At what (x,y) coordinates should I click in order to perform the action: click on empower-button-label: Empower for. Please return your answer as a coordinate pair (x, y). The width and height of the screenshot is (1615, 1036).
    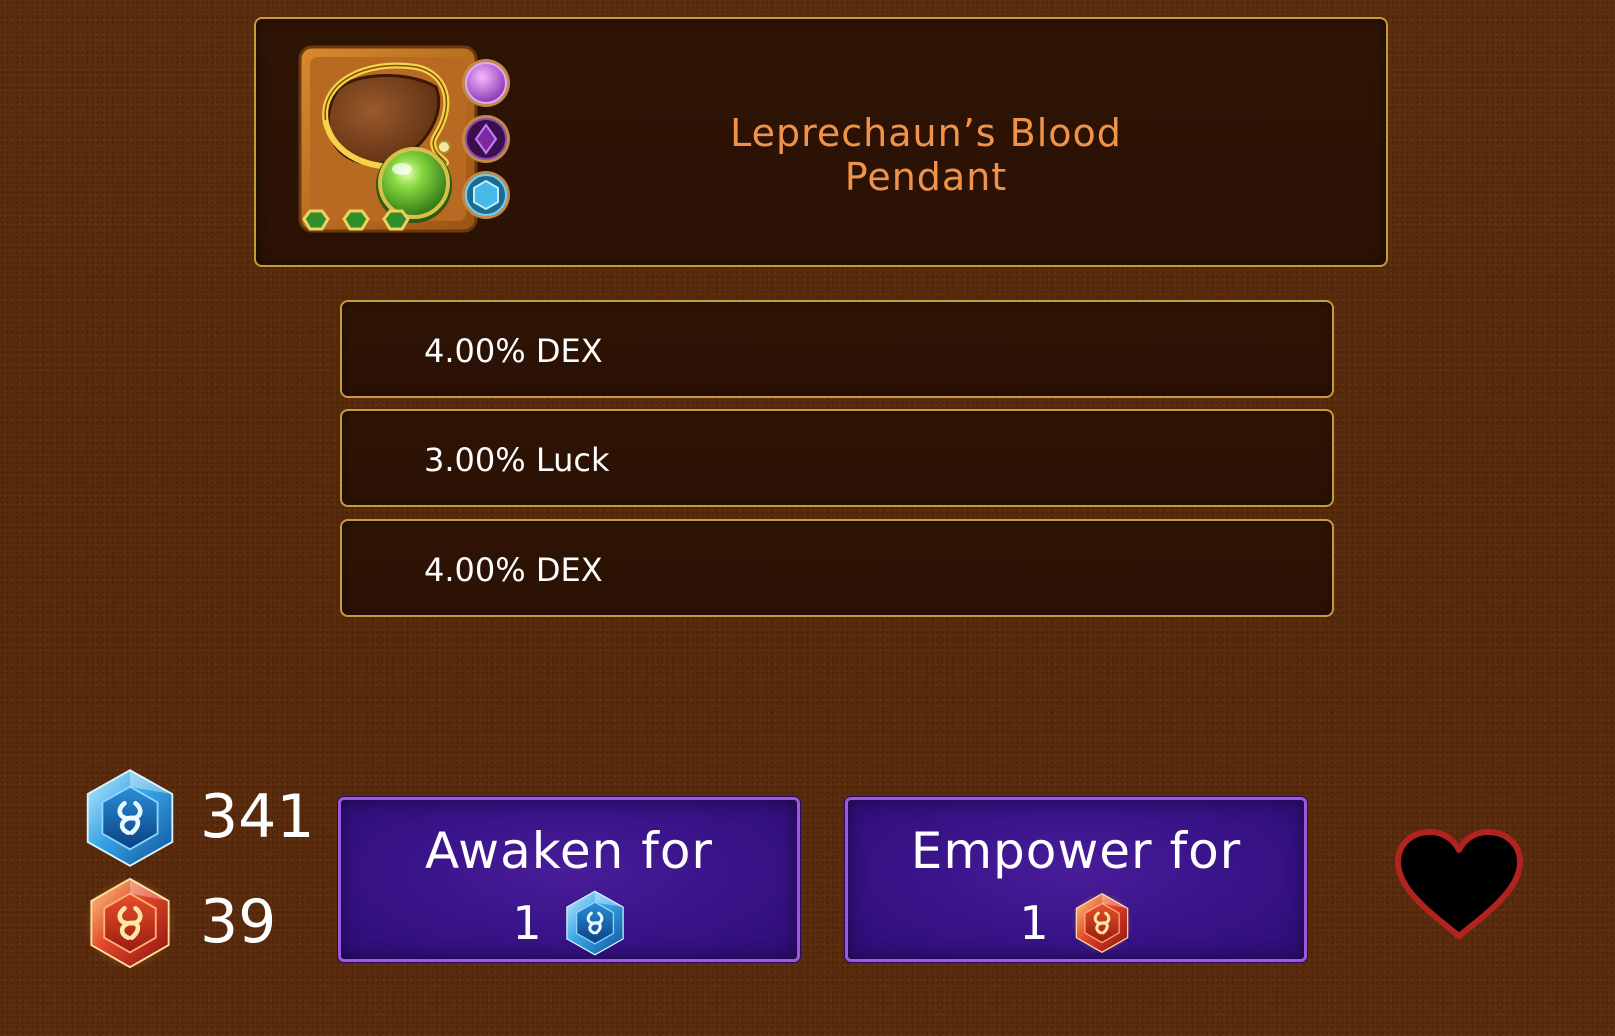
    Looking at the image, I should click on (1076, 851).